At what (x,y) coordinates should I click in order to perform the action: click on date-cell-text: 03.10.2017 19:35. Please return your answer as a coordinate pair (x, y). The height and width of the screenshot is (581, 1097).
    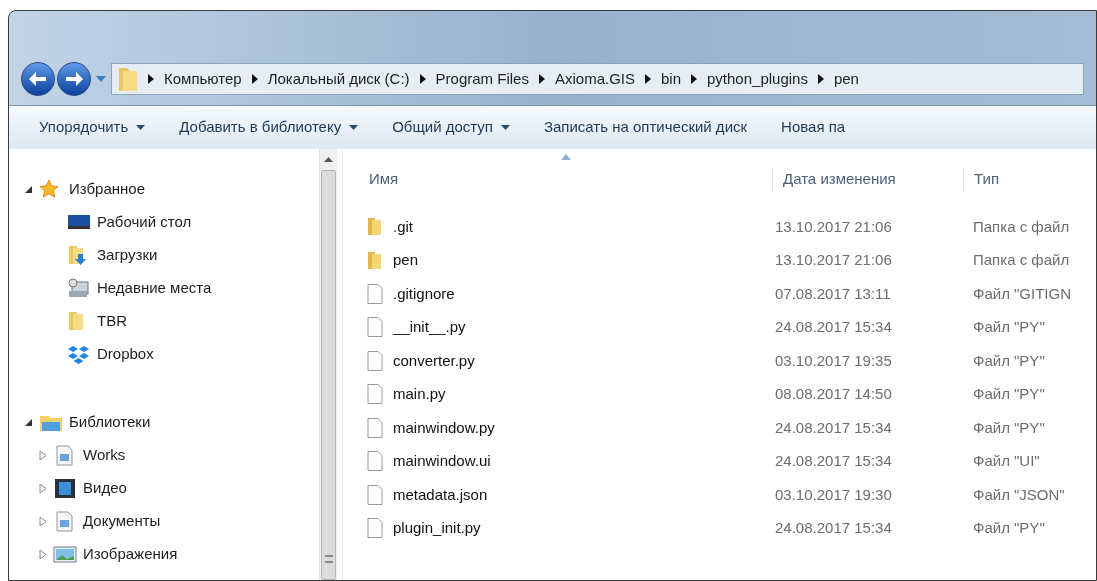
    Looking at the image, I should click on (833, 360).